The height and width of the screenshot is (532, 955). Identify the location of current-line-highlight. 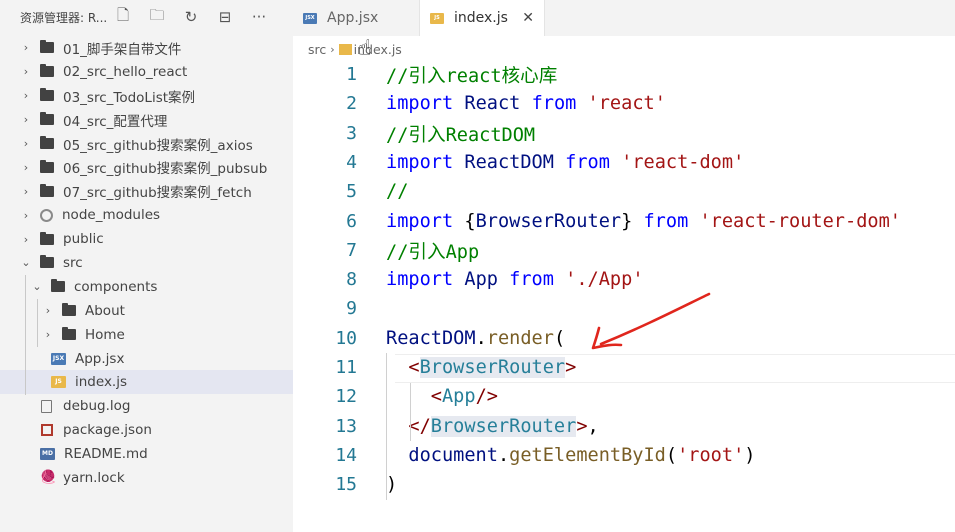
(675, 368).